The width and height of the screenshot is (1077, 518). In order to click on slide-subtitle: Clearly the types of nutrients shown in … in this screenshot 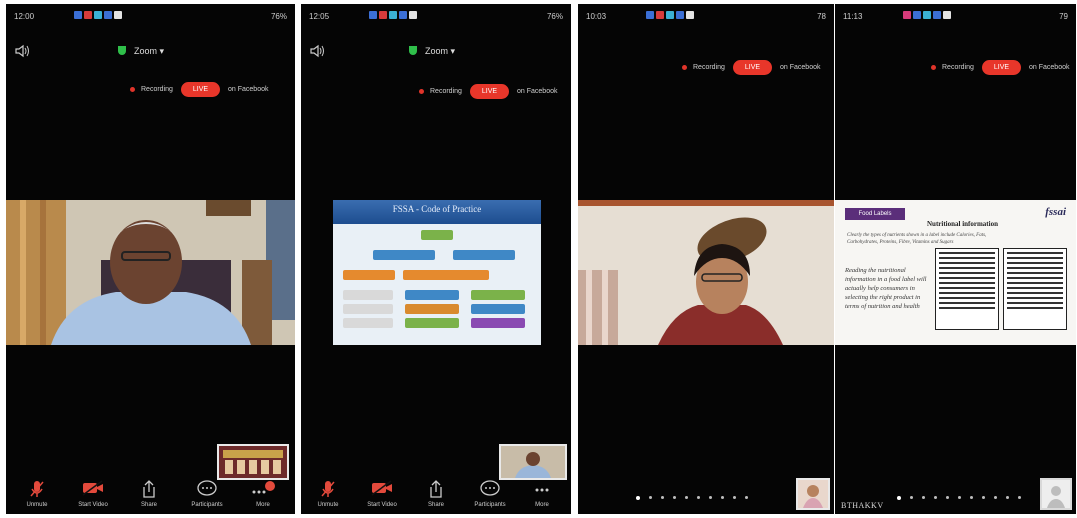, I will do `click(917, 239)`.